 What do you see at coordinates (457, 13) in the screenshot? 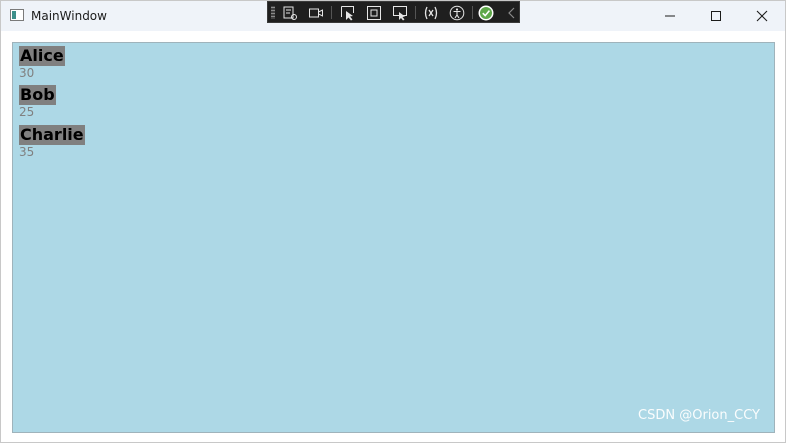
I see `accessibility-icon` at bounding box center [457, 13].